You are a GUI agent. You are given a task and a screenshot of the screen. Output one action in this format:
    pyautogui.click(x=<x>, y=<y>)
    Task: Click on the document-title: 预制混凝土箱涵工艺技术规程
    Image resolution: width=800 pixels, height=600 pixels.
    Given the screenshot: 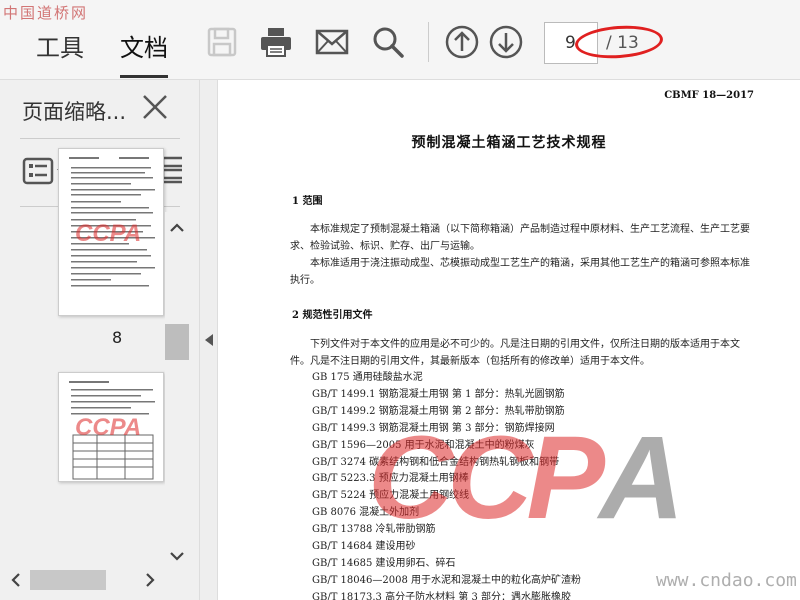 What is the action you would take?
    pyautogui.click(x=509, y=143)
    